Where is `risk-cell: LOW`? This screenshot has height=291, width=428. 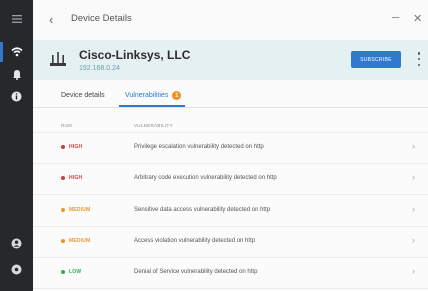
risk-cell: LOW is located at coordinates (71, 272).